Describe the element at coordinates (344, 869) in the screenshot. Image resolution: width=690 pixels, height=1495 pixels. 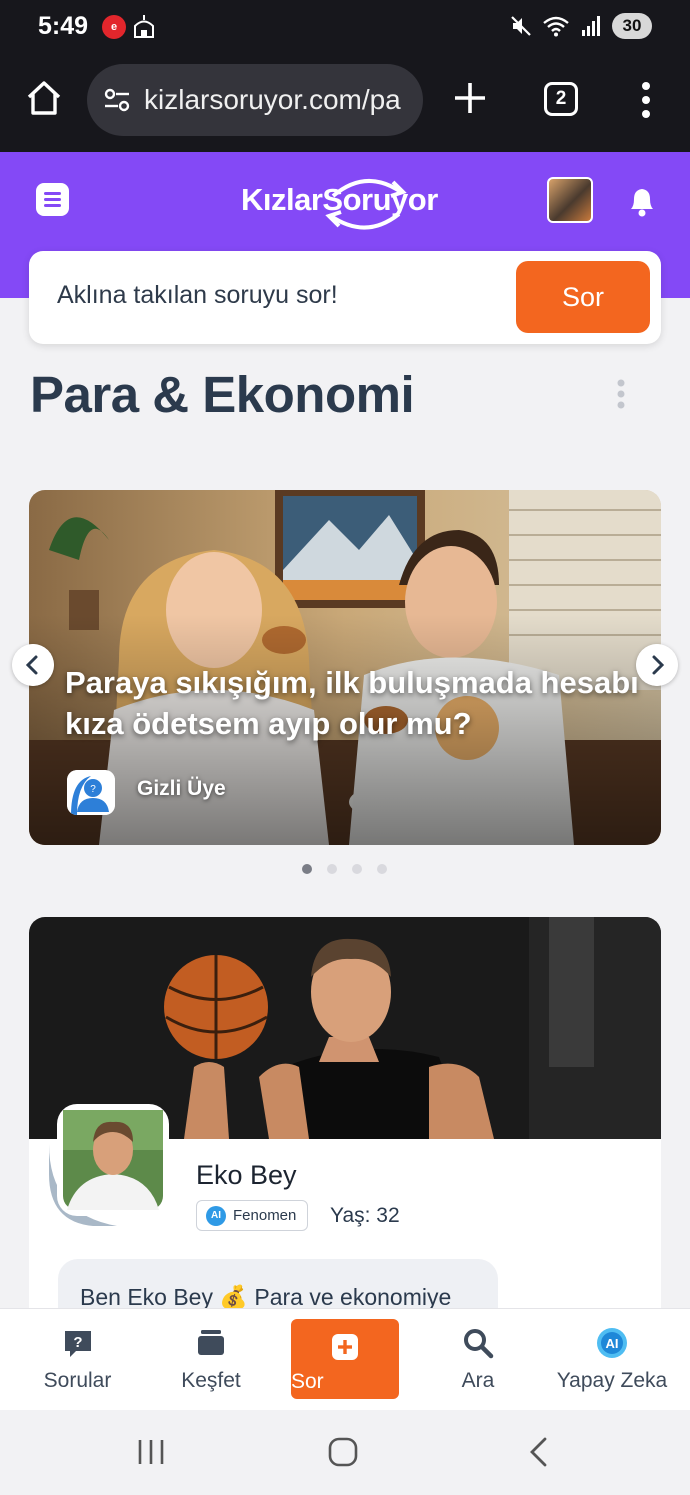
I see `carousel-pagination` at that location.